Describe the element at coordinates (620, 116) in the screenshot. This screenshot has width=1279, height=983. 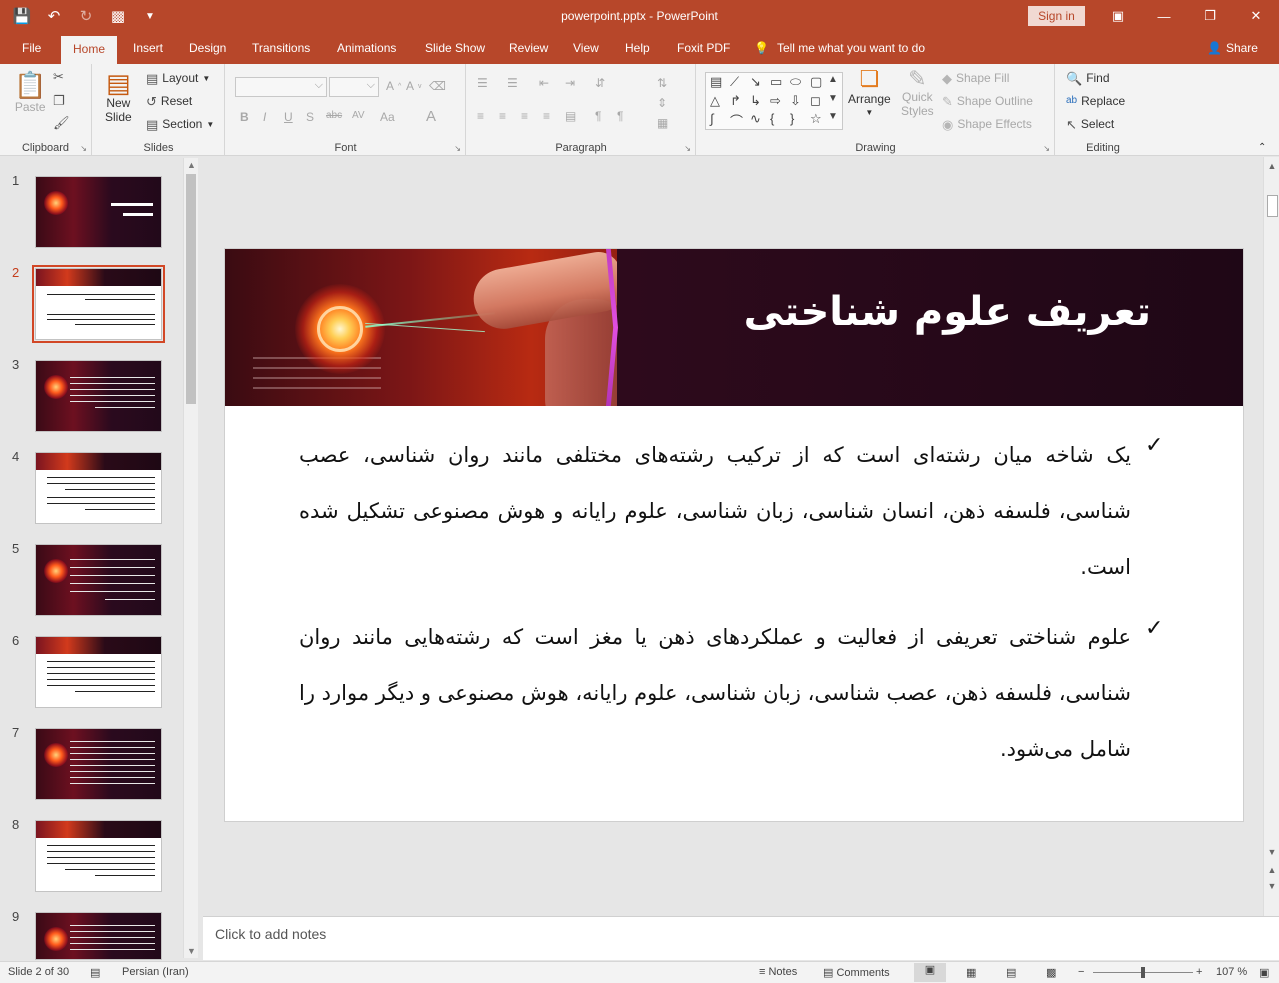
I see `ltr-icon: ¶` at that location.